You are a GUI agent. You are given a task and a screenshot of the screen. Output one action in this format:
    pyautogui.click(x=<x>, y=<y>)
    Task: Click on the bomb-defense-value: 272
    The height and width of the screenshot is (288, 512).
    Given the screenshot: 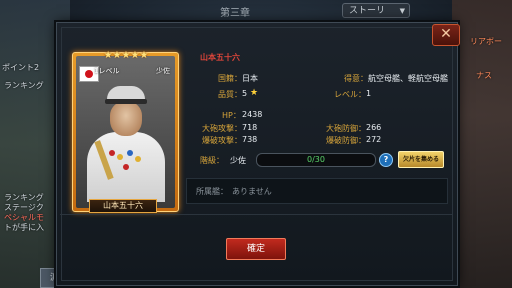 What is the action you would take?
    pyautogui.click(x=374, y=139)
    